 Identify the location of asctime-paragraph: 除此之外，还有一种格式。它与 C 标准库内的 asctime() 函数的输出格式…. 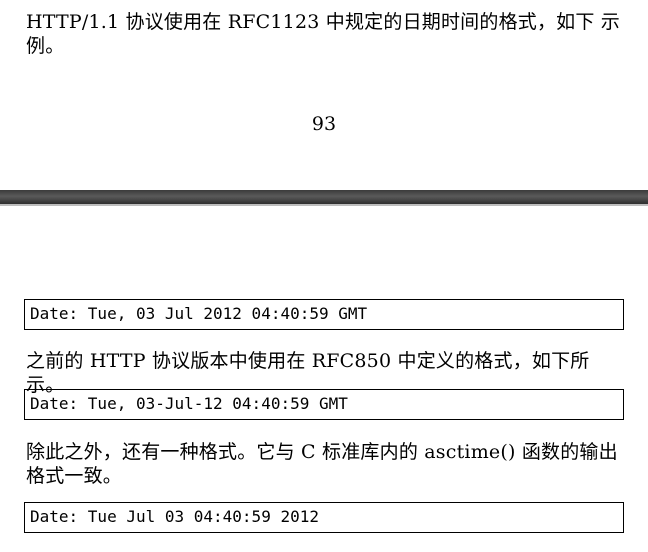
(322, 464).